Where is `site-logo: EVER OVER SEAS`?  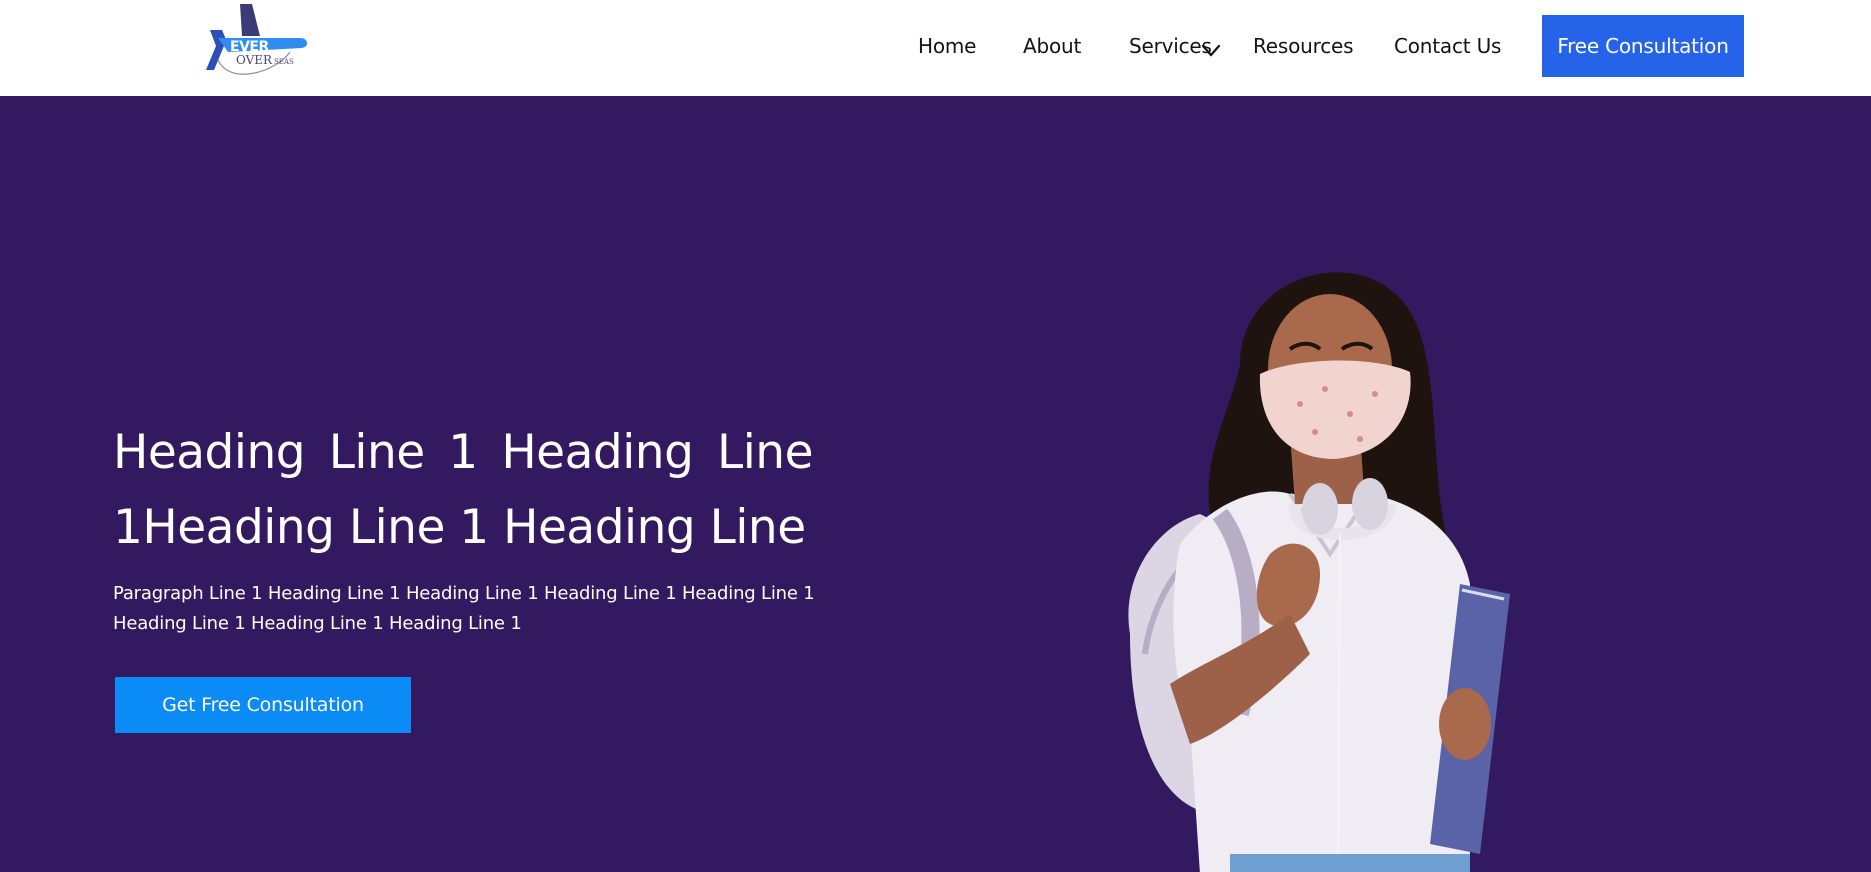 site-logo: EVER OVER SEAS is located at coordinates (259, 40).